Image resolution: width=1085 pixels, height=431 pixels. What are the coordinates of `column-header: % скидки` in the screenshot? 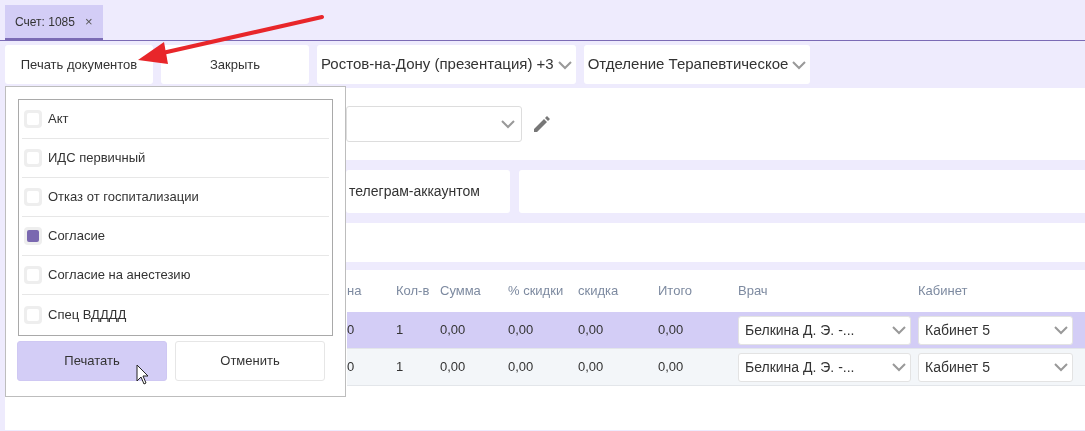 It's located at (536, 291).